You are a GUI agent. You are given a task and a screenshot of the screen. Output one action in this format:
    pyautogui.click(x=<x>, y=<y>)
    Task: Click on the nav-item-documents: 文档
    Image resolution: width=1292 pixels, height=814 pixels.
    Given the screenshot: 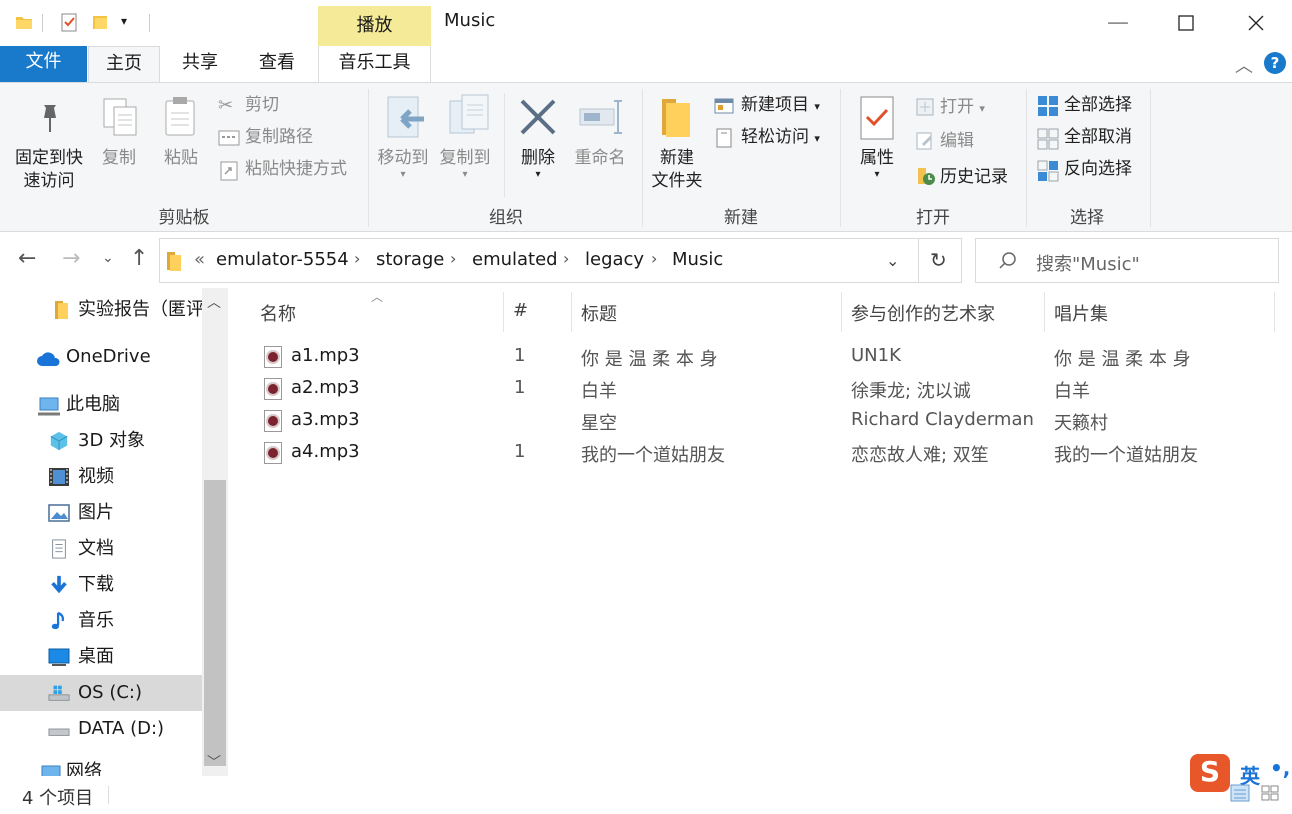 What is the action you would take?
    pyautogui.click(x=101, y=549)
    